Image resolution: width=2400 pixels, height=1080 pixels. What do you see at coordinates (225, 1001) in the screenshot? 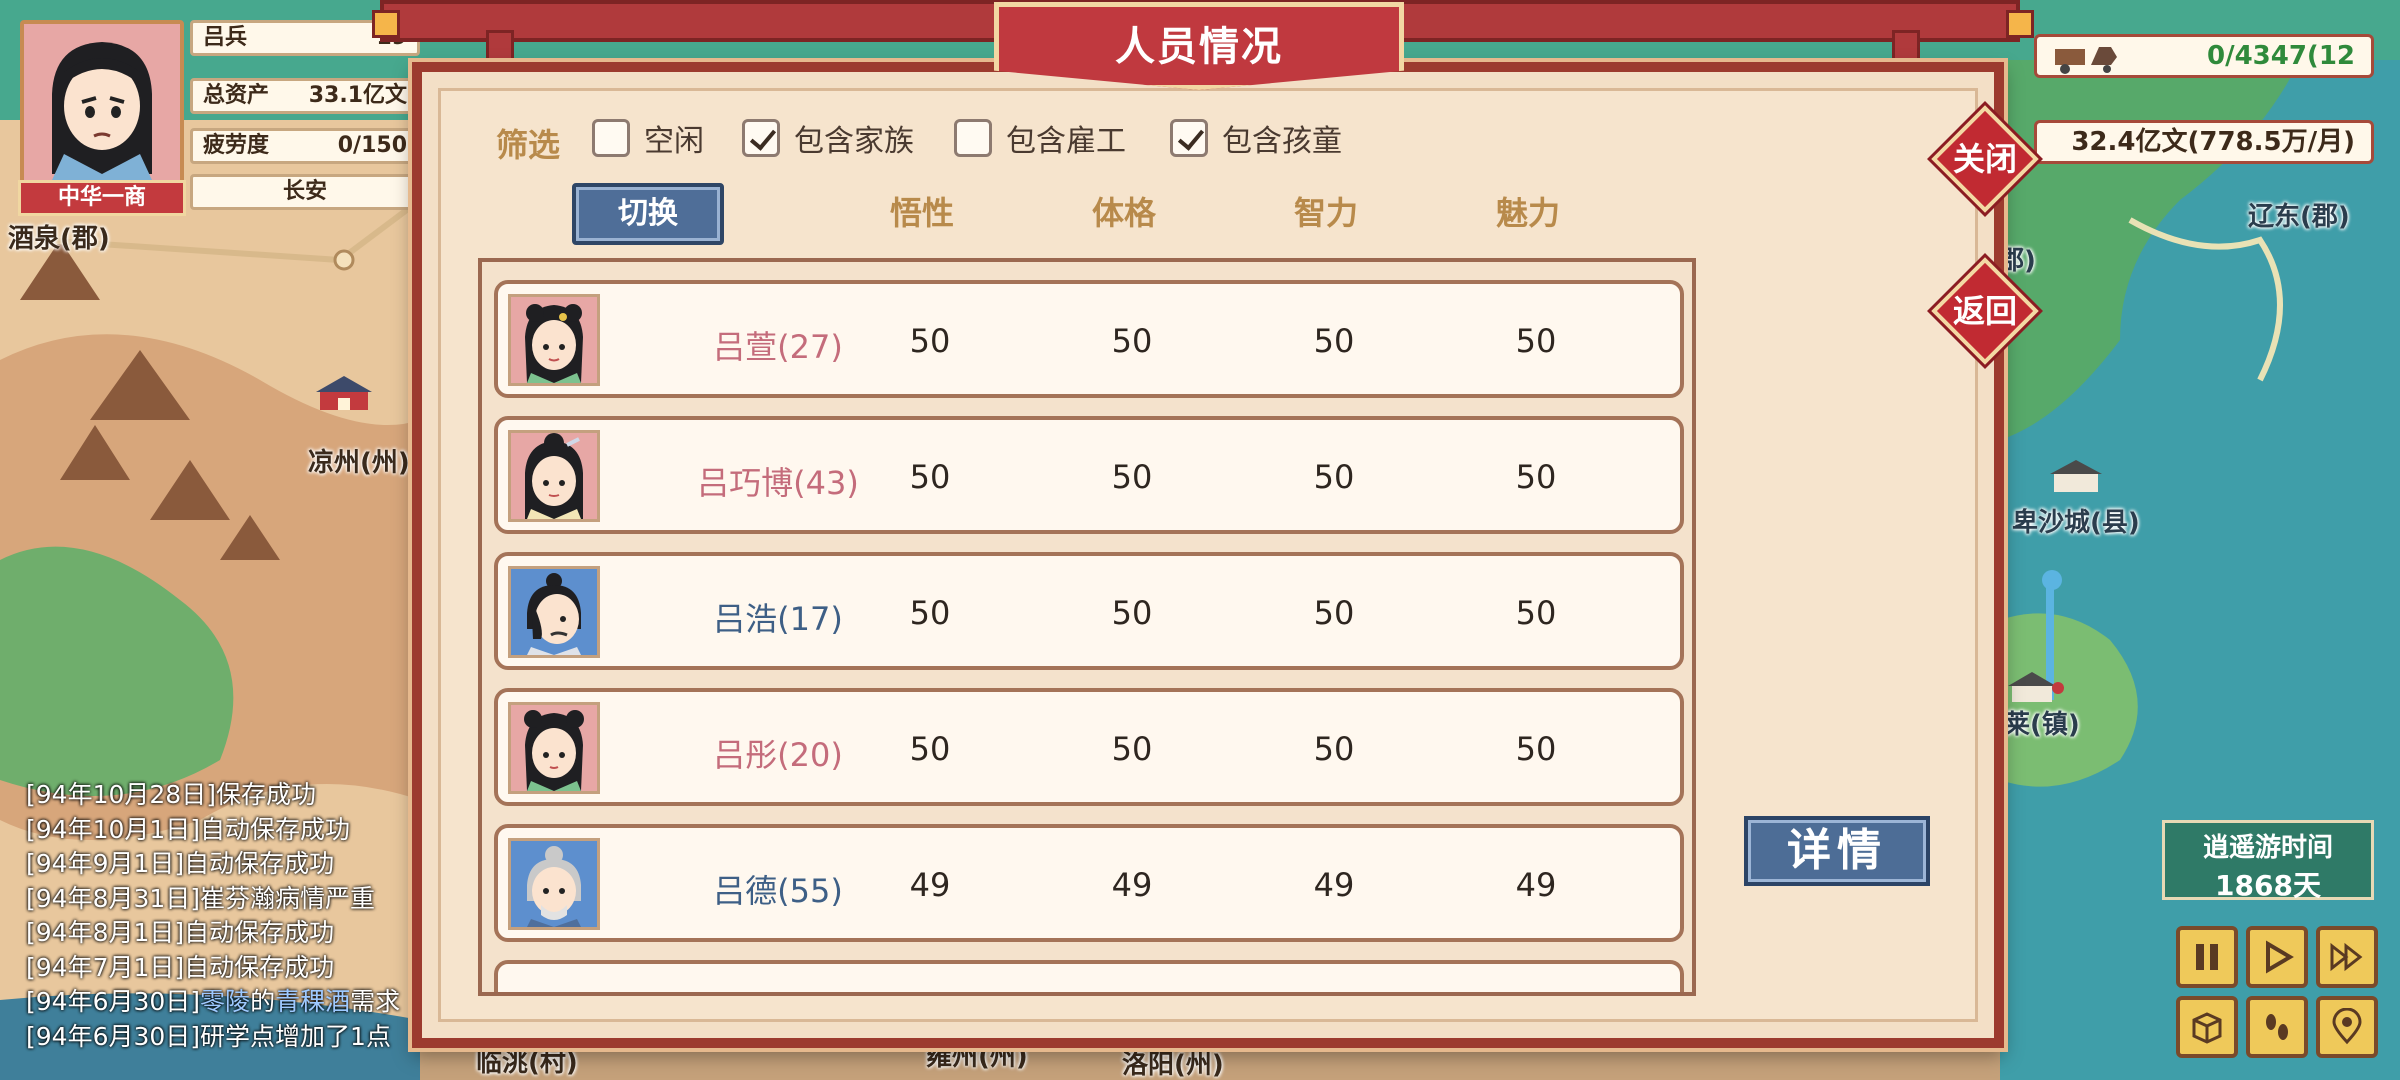
I see `log-place-link: 零陵` at bounding box center [225, 1001].